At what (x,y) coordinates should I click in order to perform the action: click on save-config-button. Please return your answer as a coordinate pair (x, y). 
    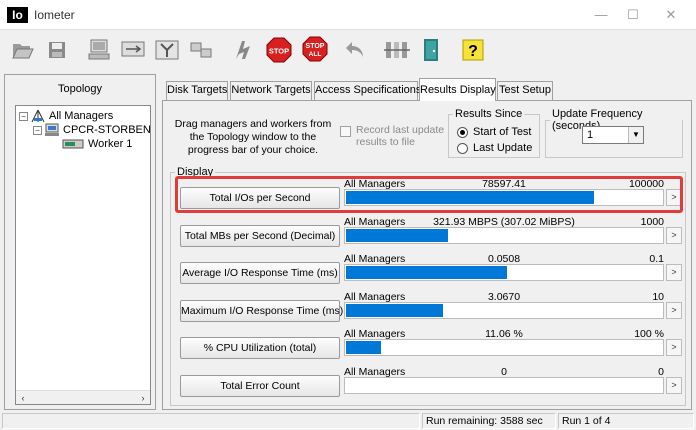
    Looking at the image, I should click on (57, 50).